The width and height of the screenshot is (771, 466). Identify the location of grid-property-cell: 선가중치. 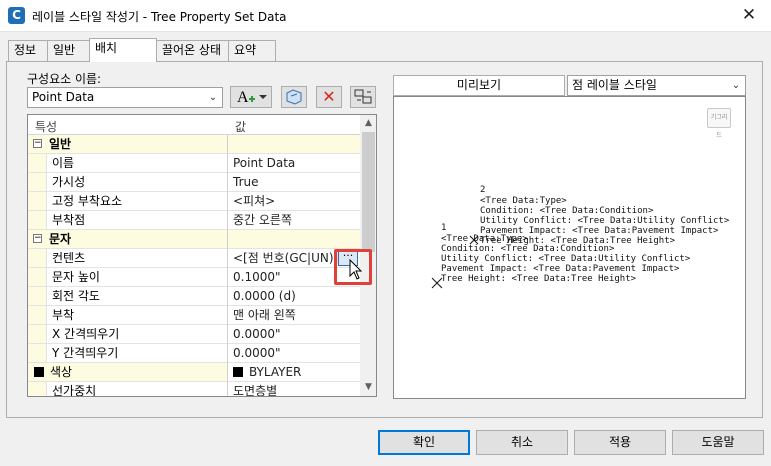
(128, 389).